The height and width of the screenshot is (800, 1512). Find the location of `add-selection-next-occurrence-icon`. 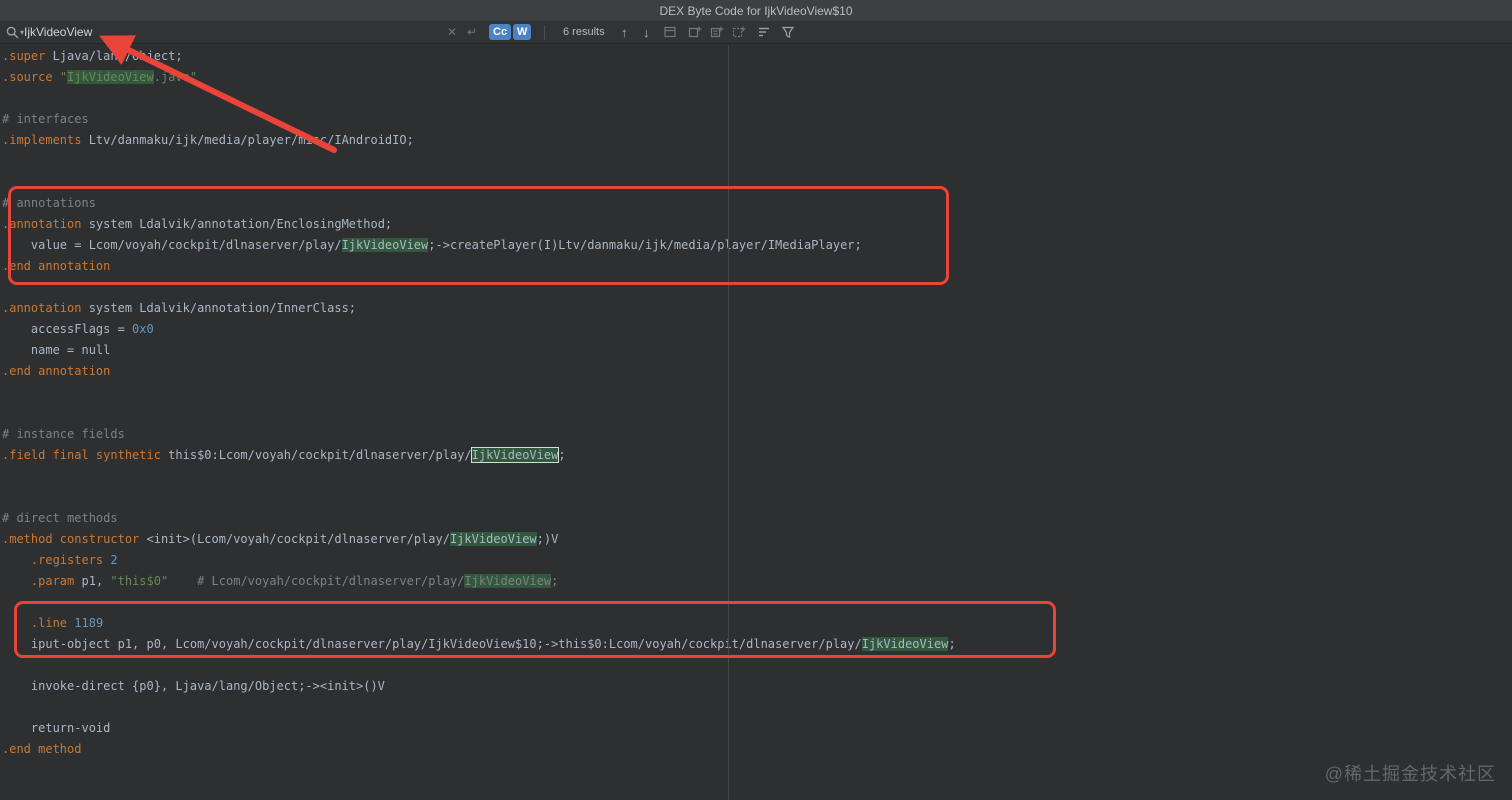

add-selection-next-occurrence-icon is located at coordinates (695, 32).